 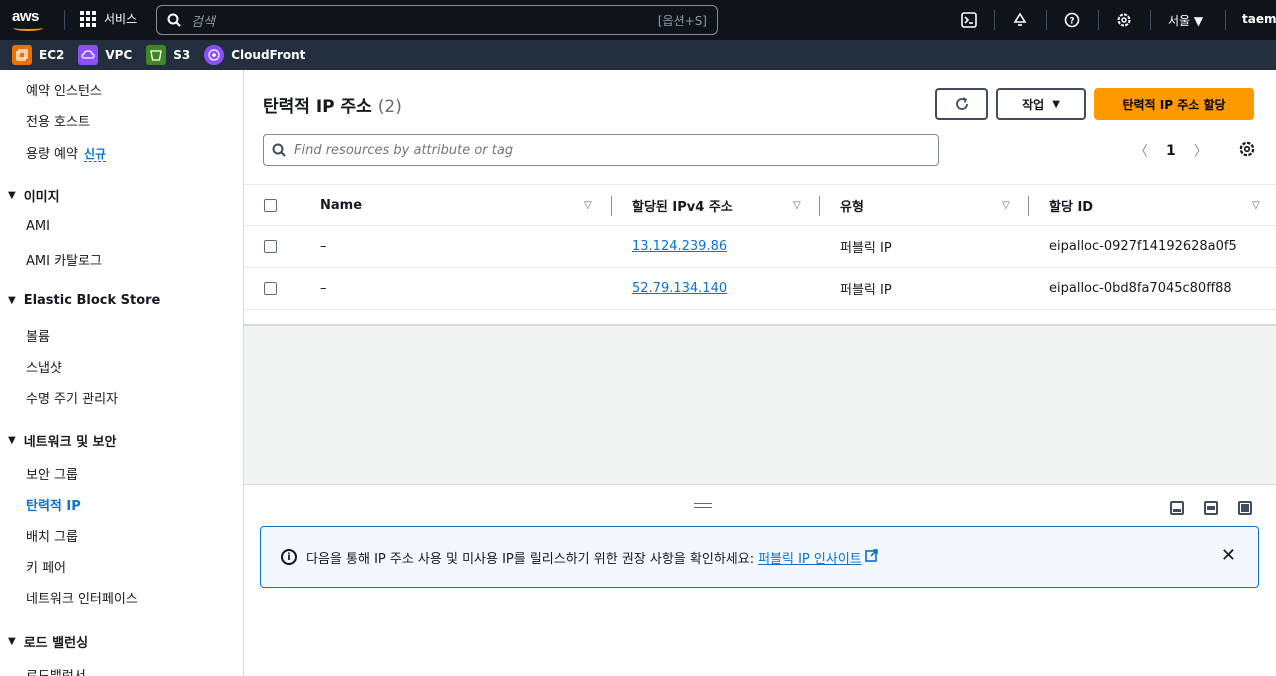 I want to click on sidebar-section-network-security: ▼ 네트워크 및 보안, so click(x=62, y=440).